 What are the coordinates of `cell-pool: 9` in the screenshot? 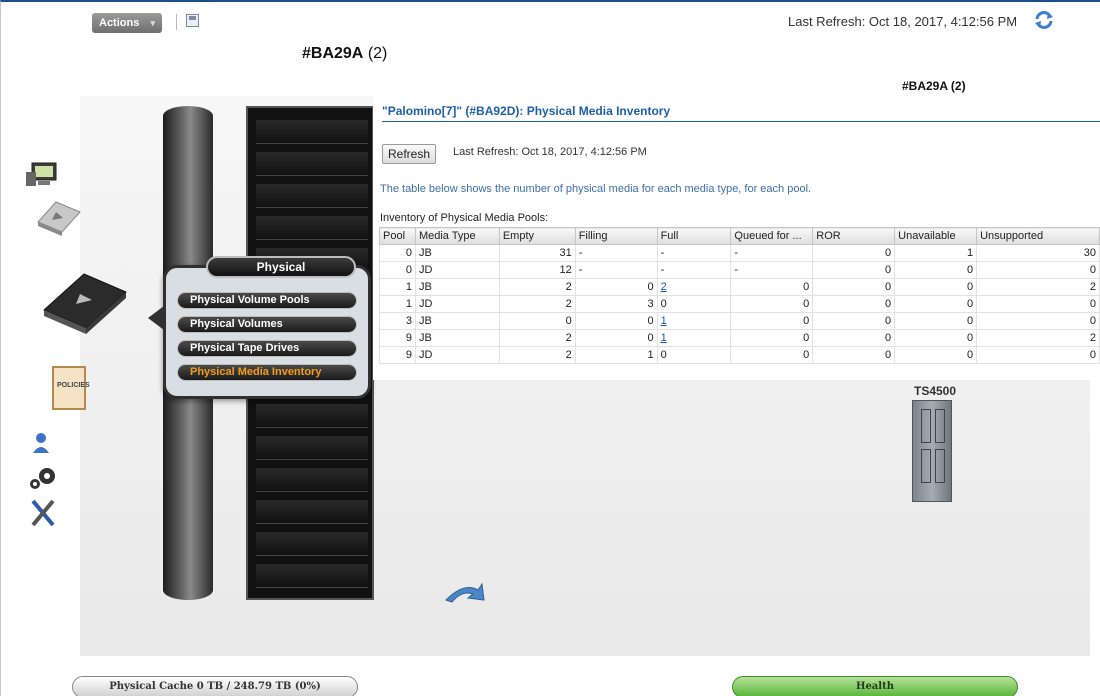 It's located at (397, 338).